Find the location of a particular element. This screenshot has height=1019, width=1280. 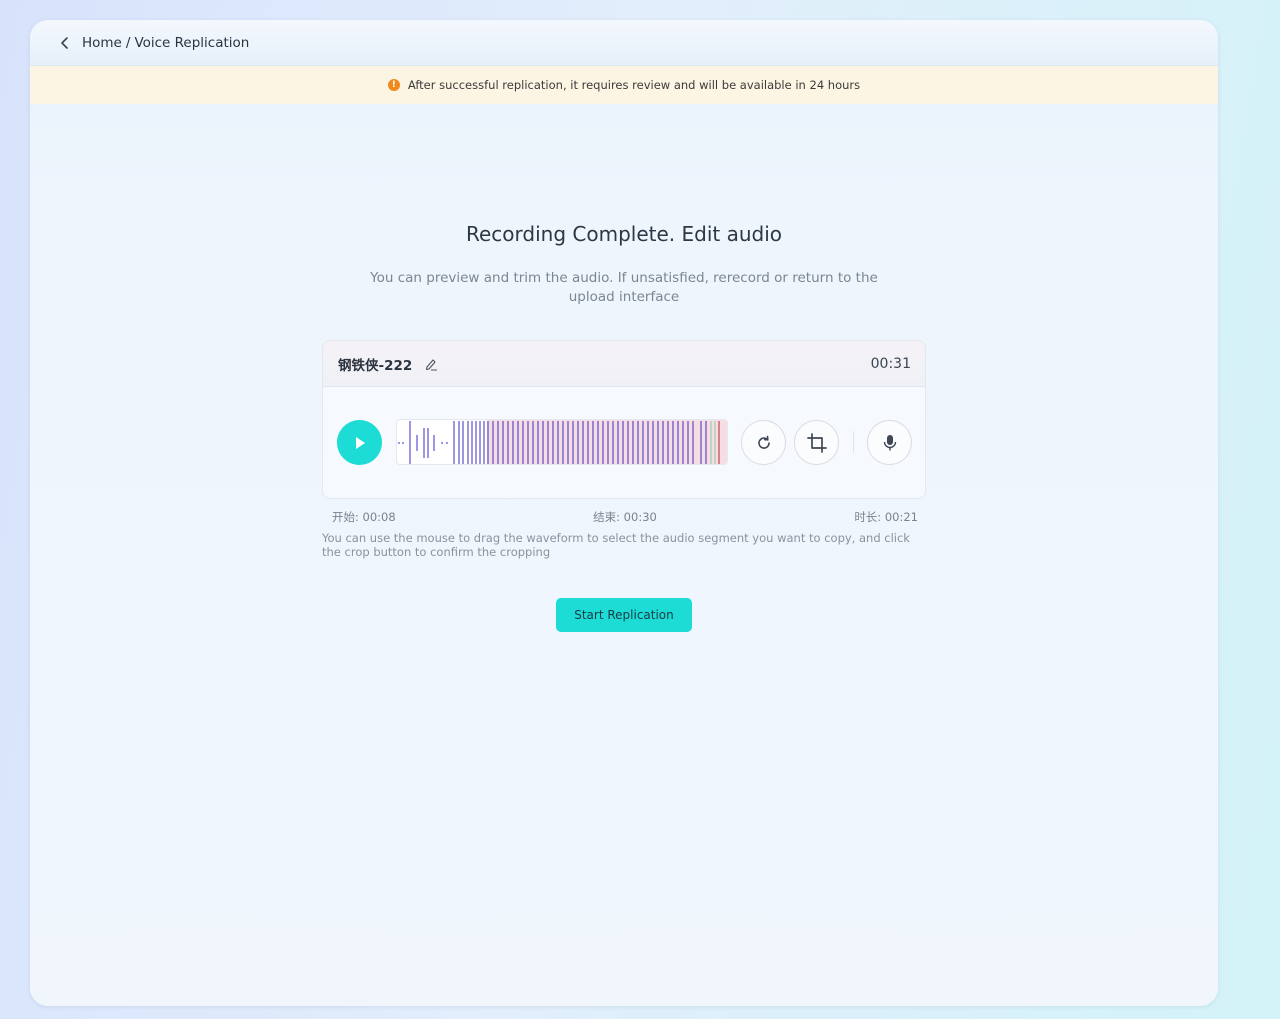

selection-start: 开始: 00:08 is located at coordinates (364, 517).